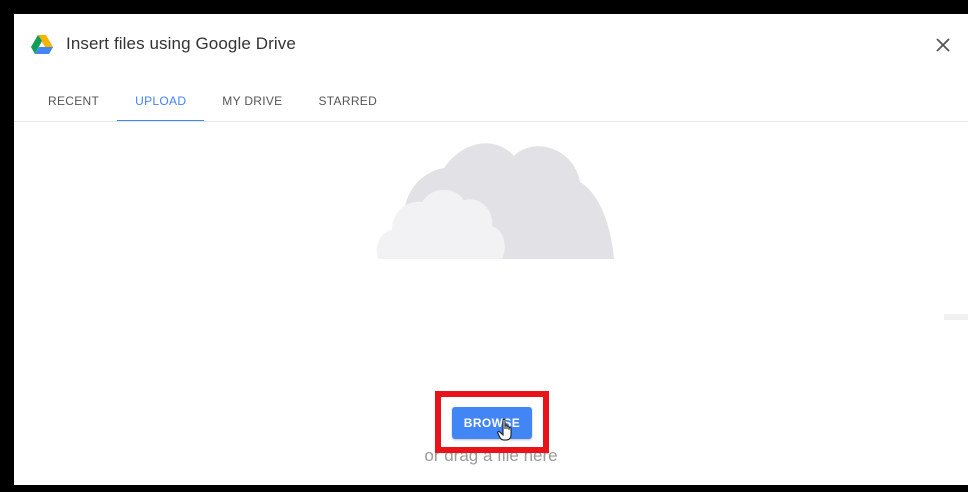 This screenshot has width=968, height=492. What do you see at coordinates (74, 103) in the screenshot?
I see `tab-recent: RECENT` at bounding box center [74, 103].